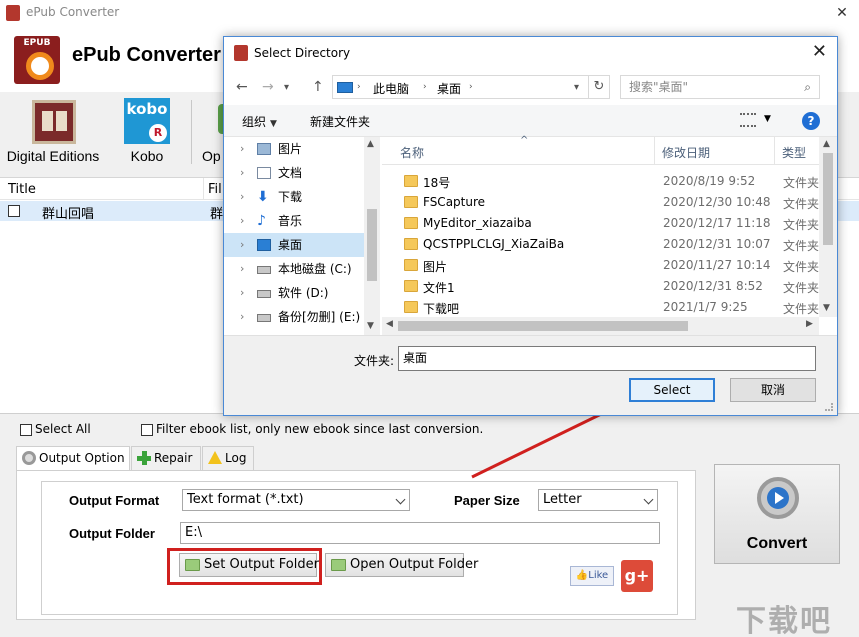 Image resolution: width=859 pixels, height=637 pixels. What do you see at coordinates (39, 61) in the screenshot?
I see `epub-logo-icon: EPUB` at bounding box center [39, 61].